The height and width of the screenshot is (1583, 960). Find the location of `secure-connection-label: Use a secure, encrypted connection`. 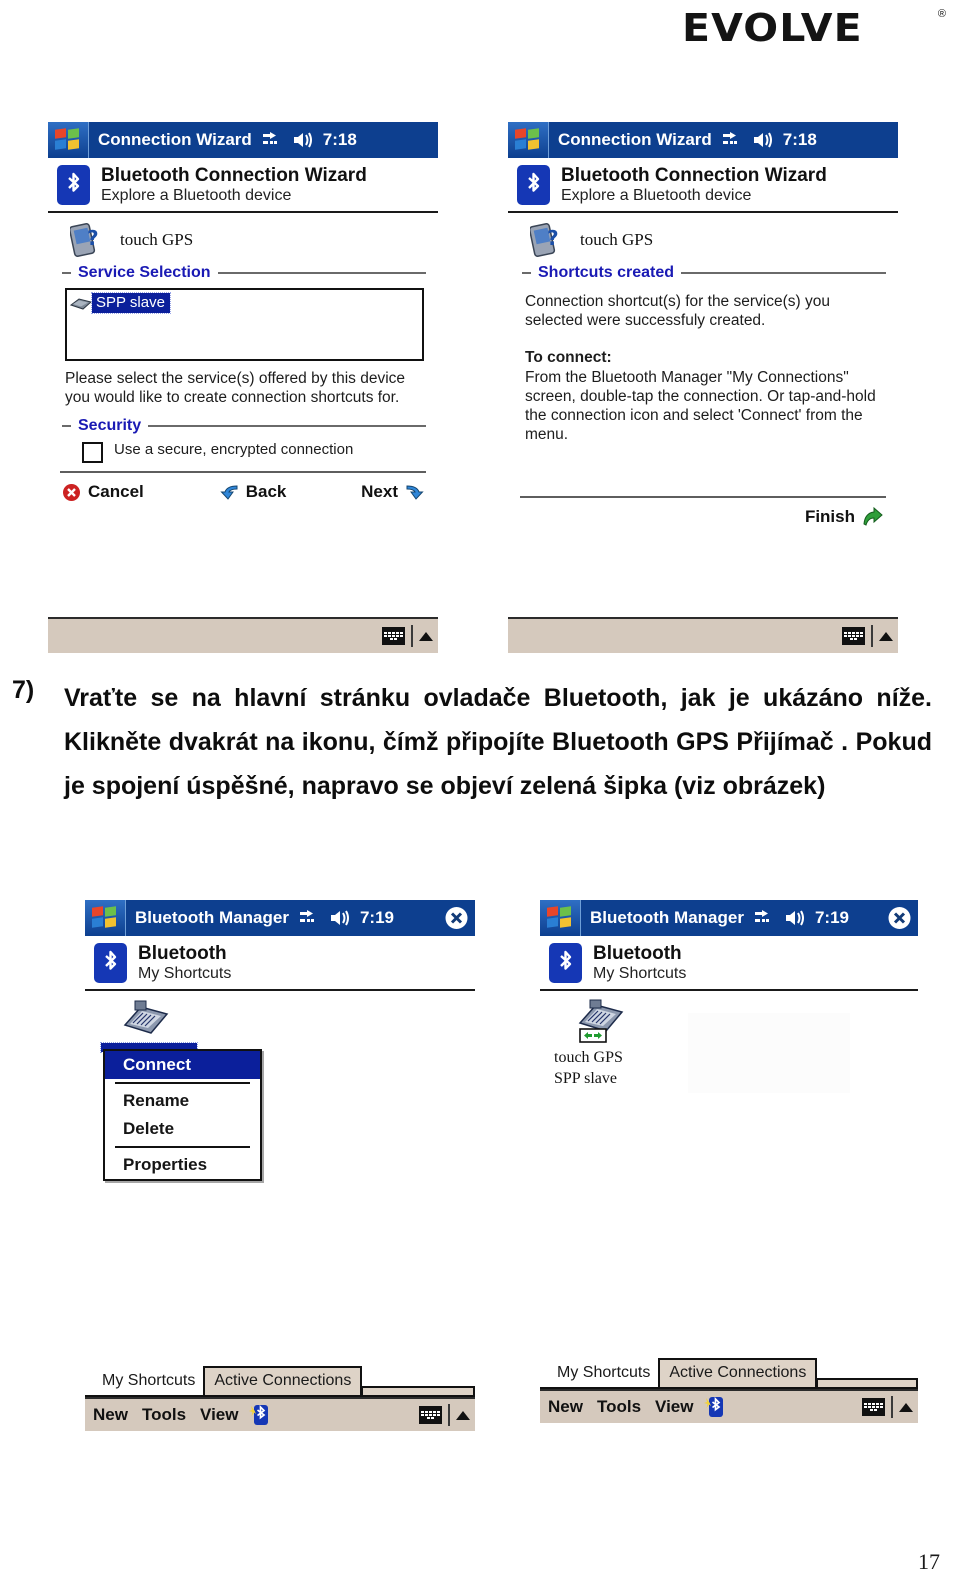

secure-connection-label: Use a secure, encrypted connection is located at coordinates (234, 449).